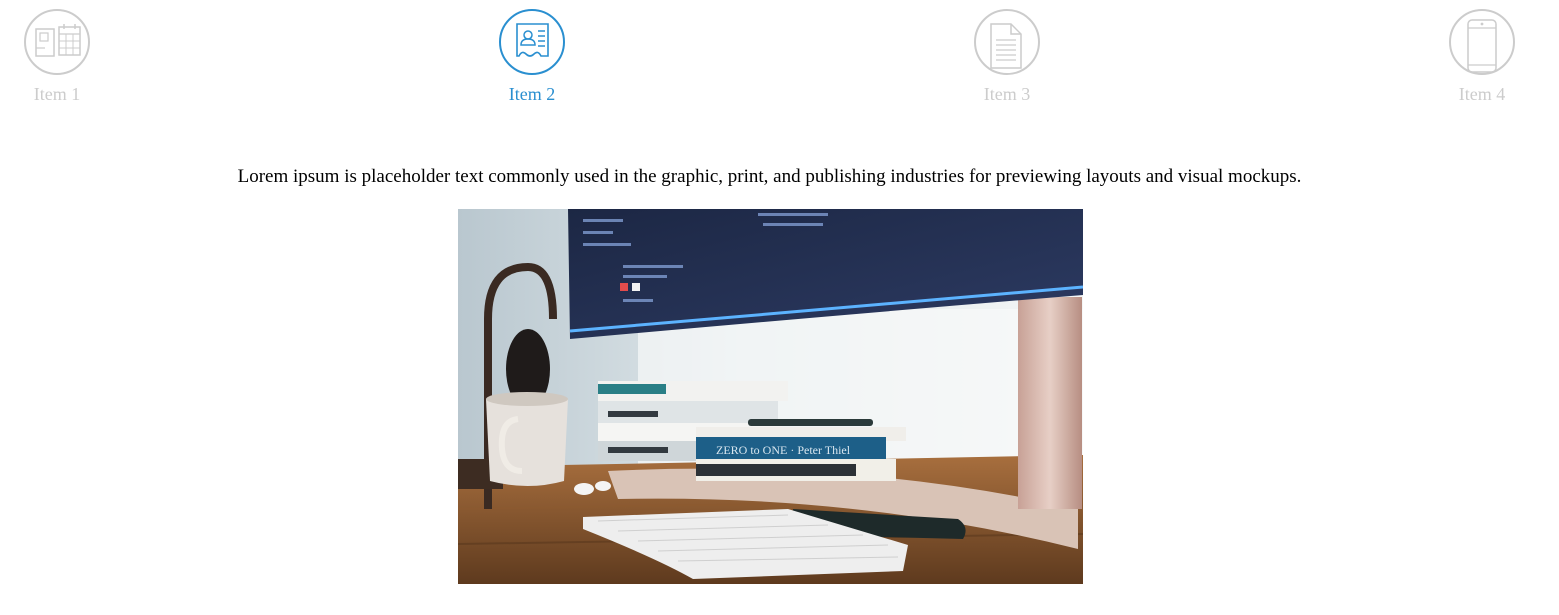 This screenshot has height=615, width=1559. What do you see at coordinates (532, 94) in the screenshot?
I see `tab-label: Item 2` at bounding box center [532, 94].